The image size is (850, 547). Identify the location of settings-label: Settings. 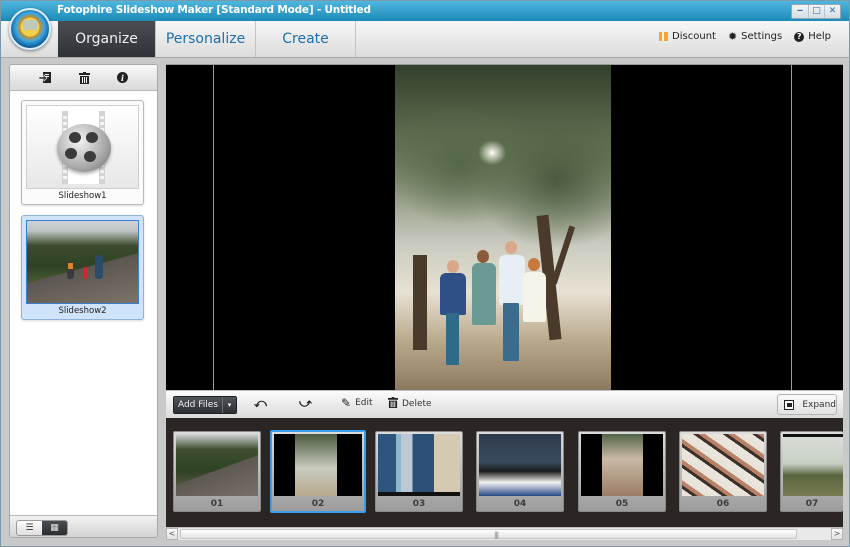
(762, 36).